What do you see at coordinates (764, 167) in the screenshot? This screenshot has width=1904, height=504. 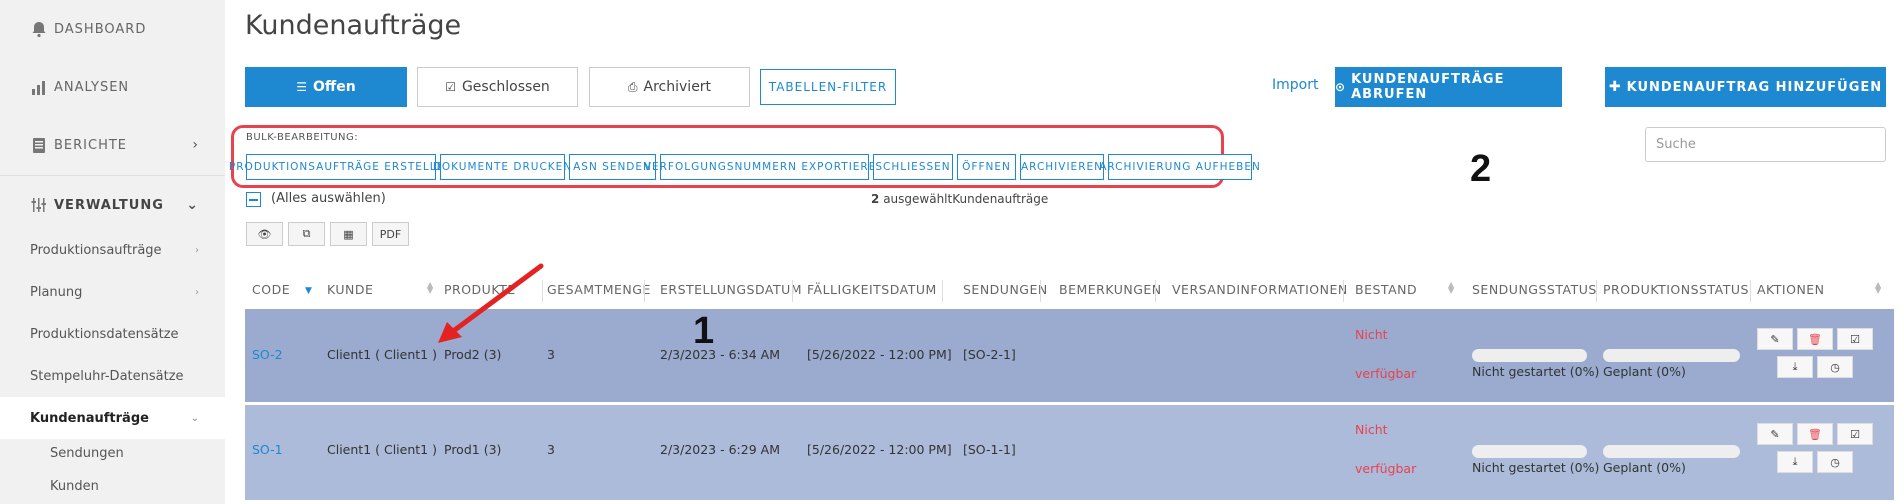 I see `bulk-export-tracking-button: VERFOLGUNGSNUMMERN EXPORTIEREN` at bounding box center [764, 167].